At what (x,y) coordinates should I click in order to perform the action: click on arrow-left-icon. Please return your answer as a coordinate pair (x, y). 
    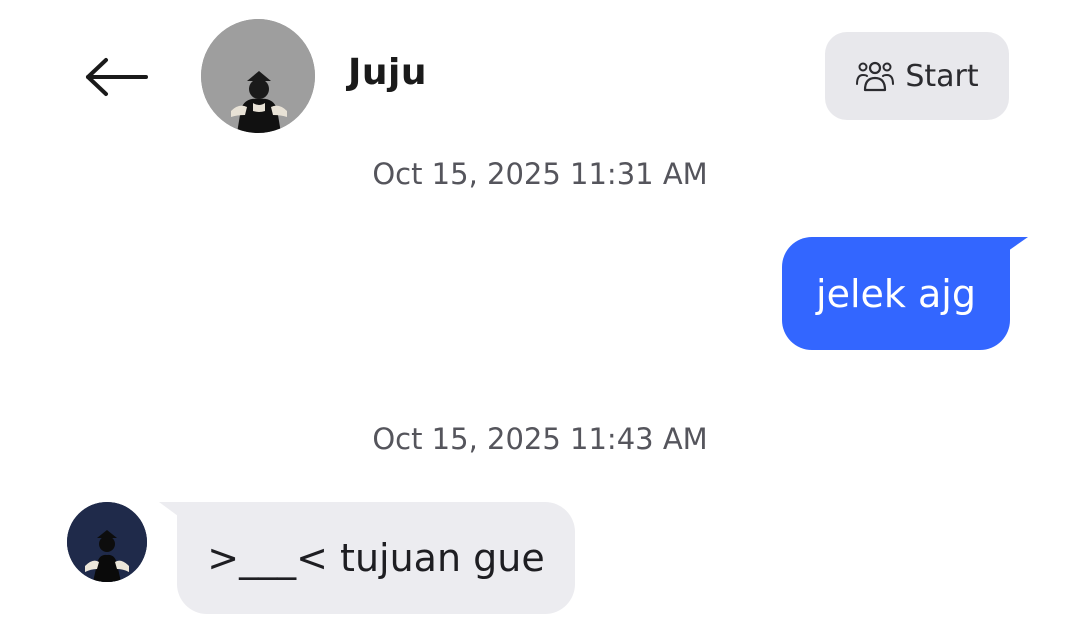
    Looking at the image, I should click on (117, 77).